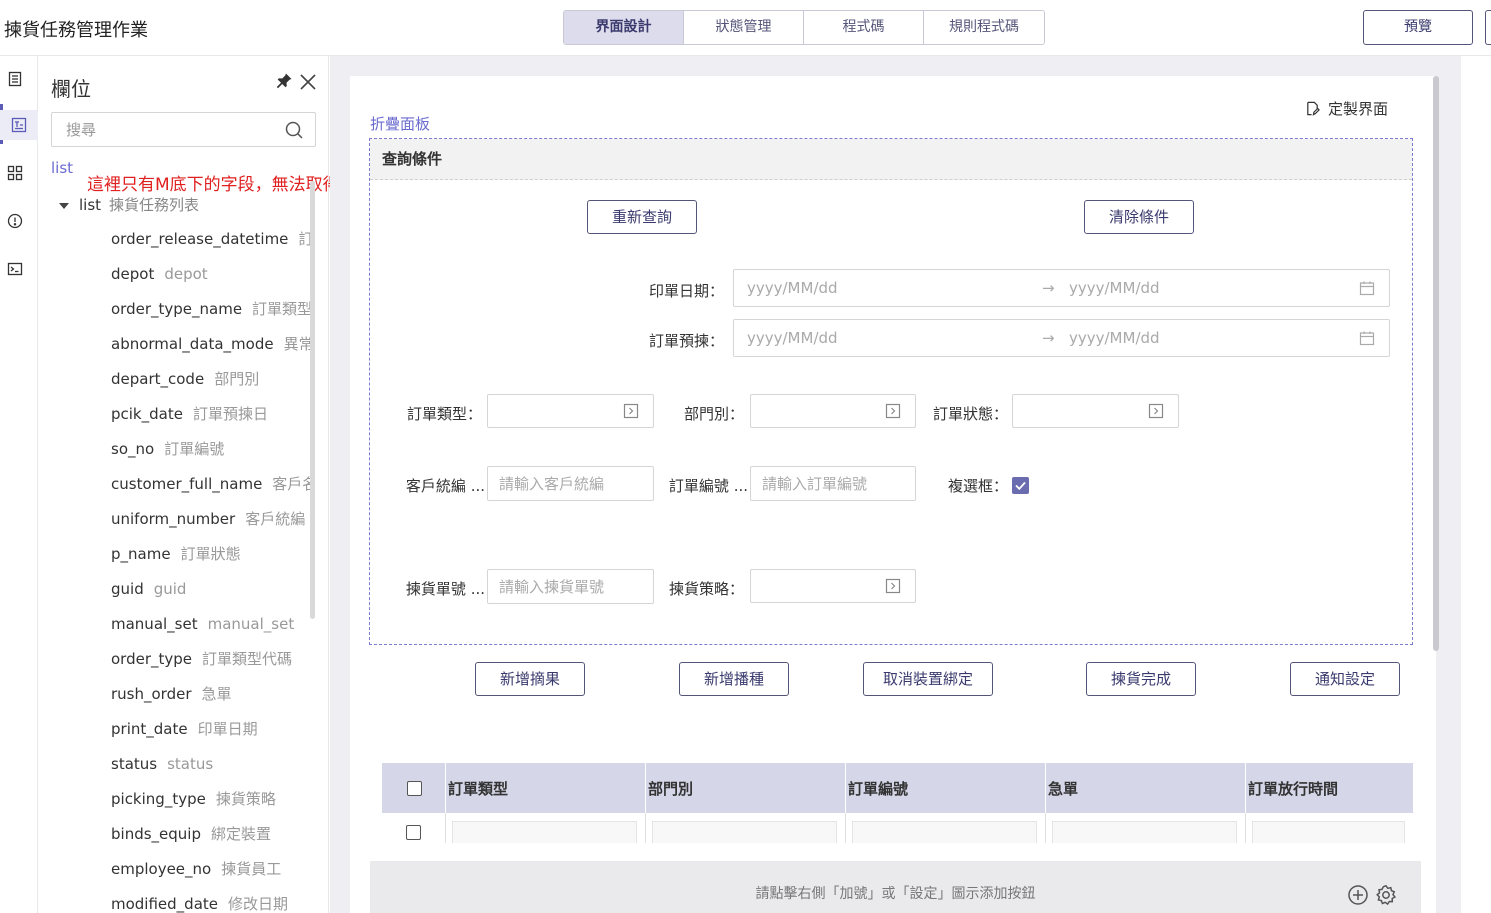 The width and height of the screenshot is (1491, 913). Describe the element at coordinates (570, 411) in the screenshot. I see `order-type-select` at that location.